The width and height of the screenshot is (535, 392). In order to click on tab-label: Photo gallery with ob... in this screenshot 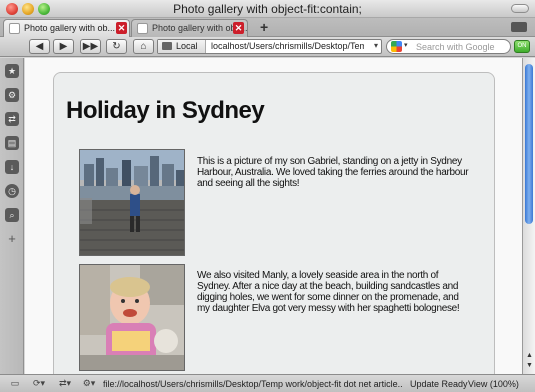, I will do `click(70, 28)`.